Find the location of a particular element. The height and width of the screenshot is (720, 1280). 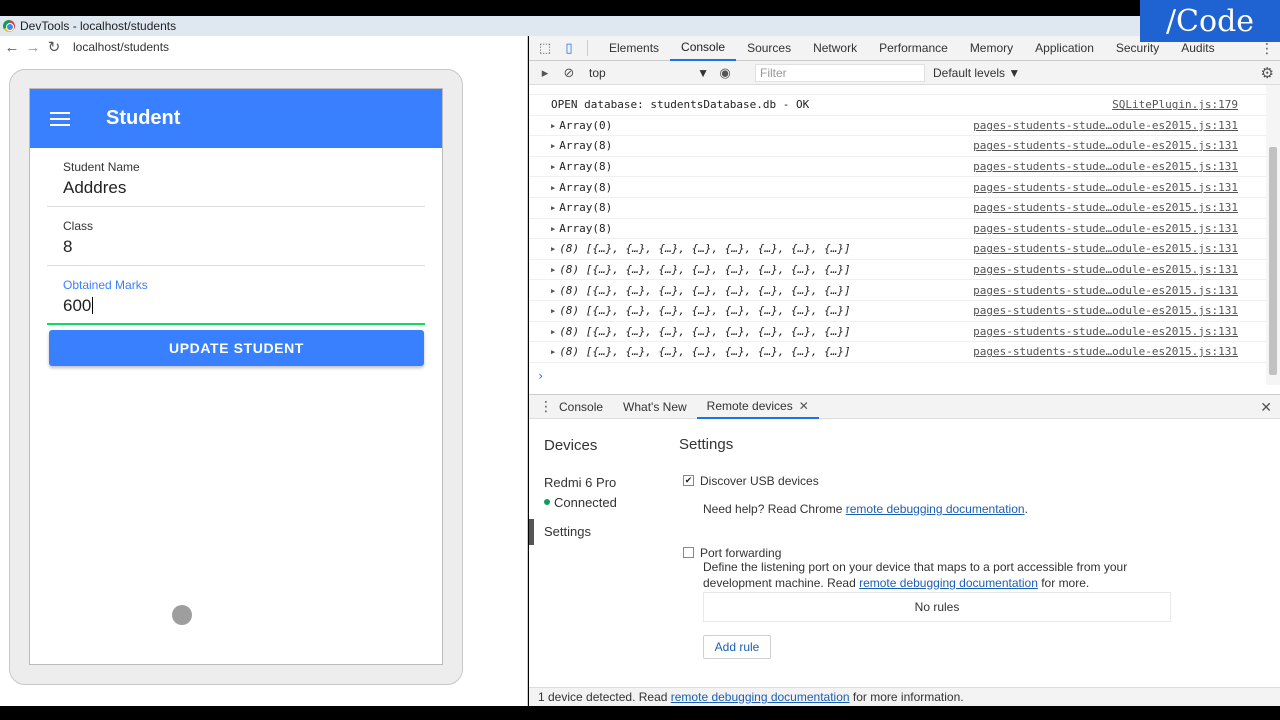

class-input: 8 is located at coordinates (244, 247).